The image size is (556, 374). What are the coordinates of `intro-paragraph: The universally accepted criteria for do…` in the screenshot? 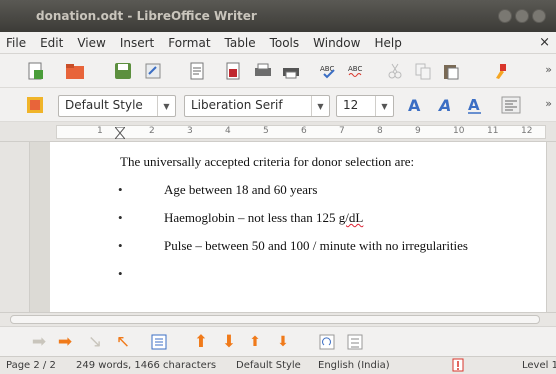 It's located at (267, 162).